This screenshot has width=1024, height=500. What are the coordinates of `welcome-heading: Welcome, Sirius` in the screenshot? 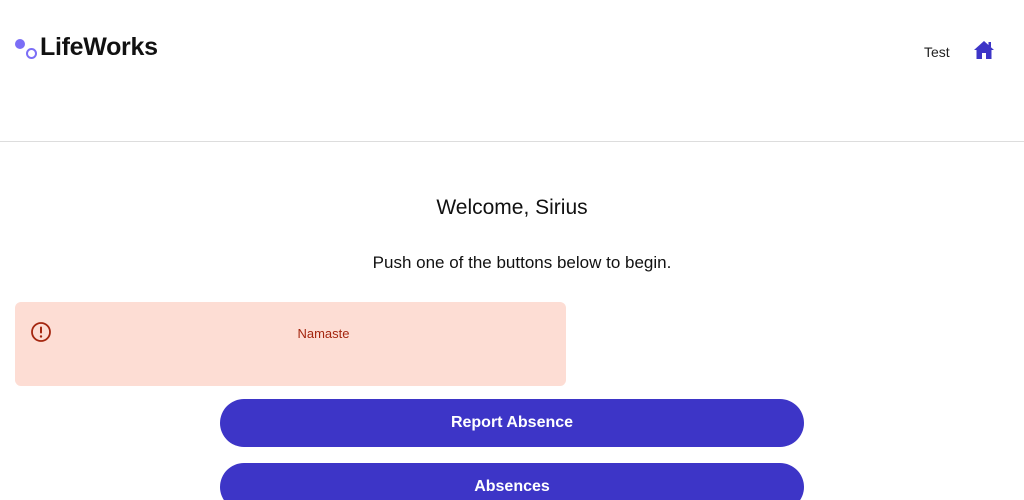 It's located at (512, 207).